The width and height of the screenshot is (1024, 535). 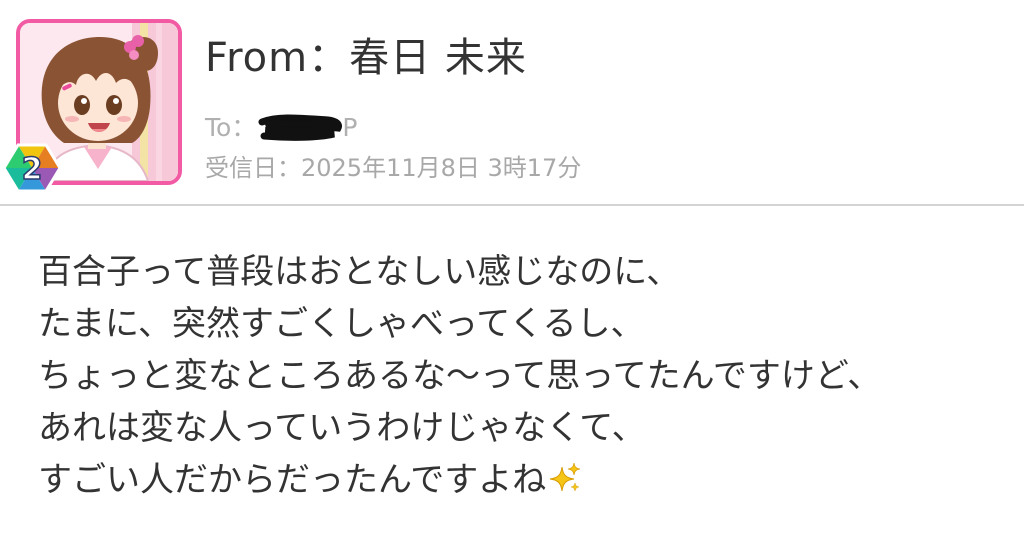 I want to click on rank-badge-icon: 2, so click(x=32, y=168).